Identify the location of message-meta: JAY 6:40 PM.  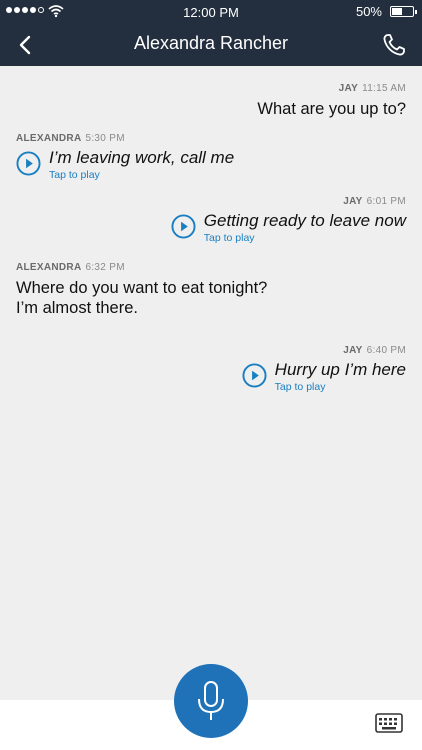
(324, 350).